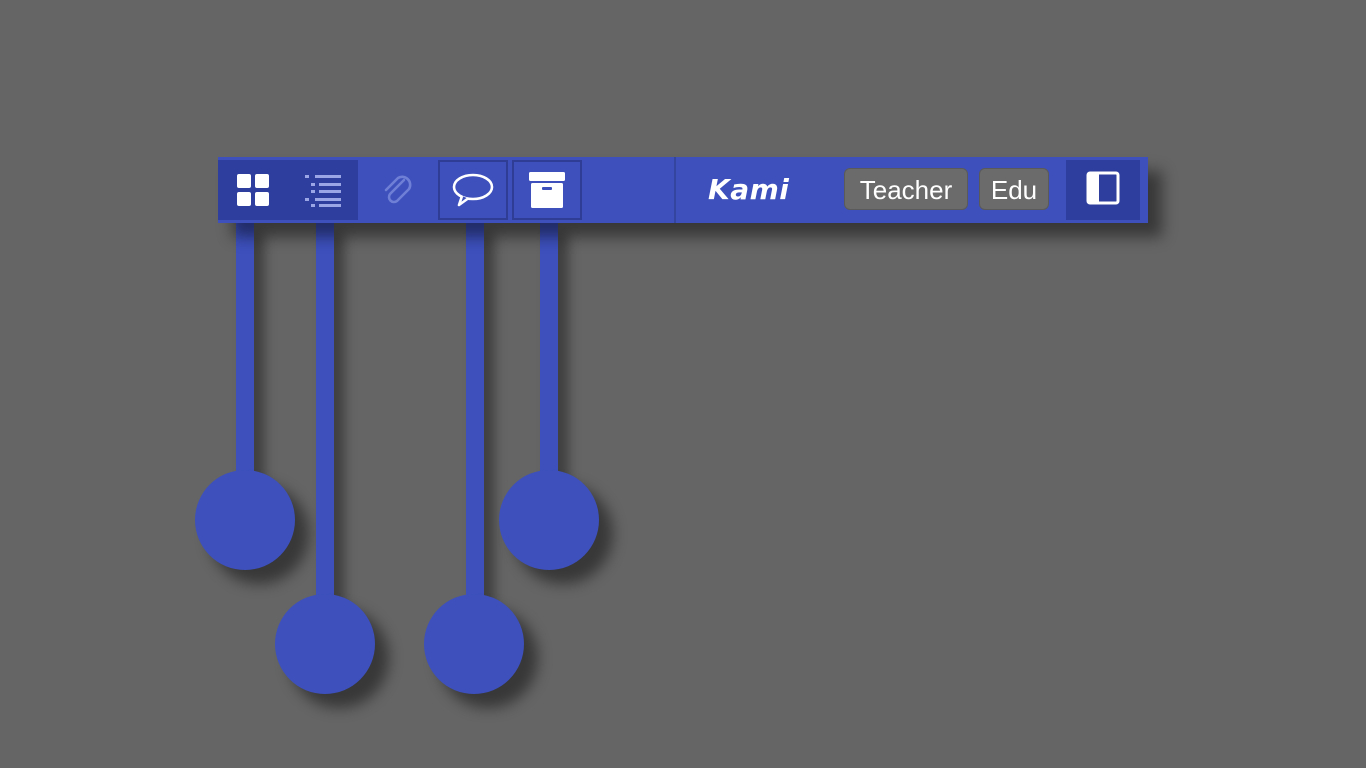  Describe the element at coordinates (475, 415) in the screenshot. I see `callout-line-comments` at that location.